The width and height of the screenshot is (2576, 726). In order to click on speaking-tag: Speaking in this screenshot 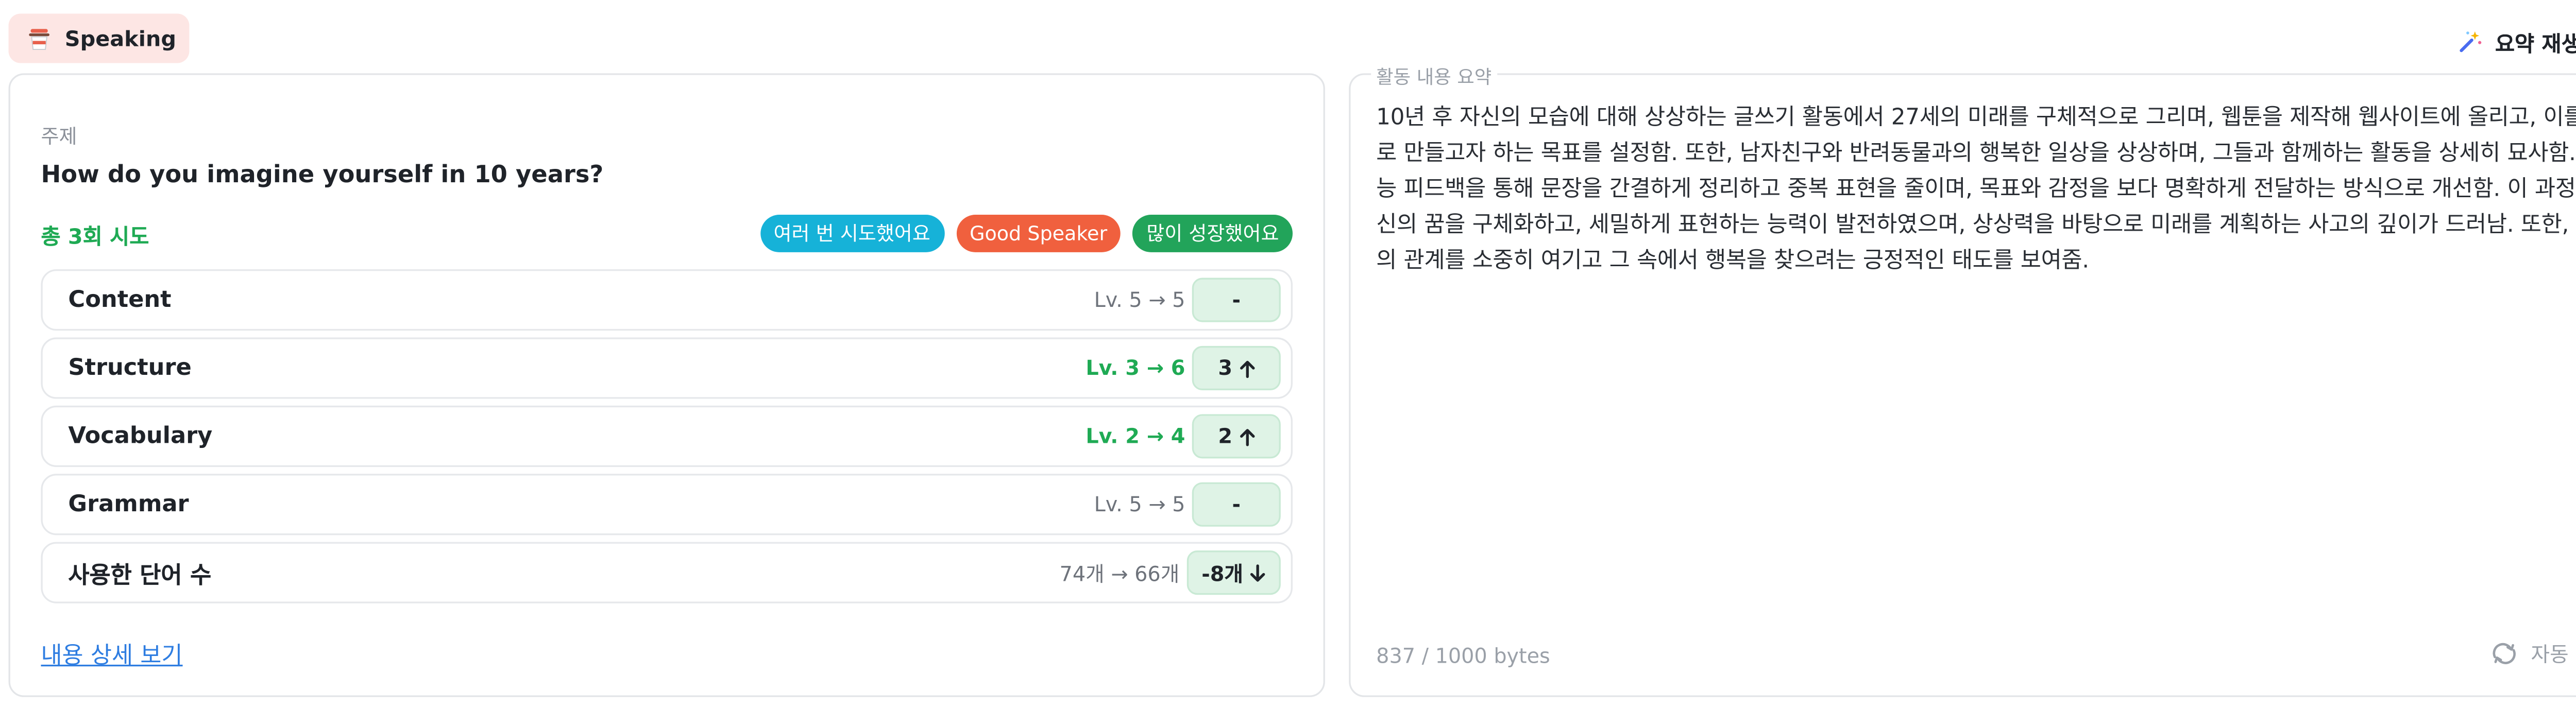, I will do `click(99, 38)`.